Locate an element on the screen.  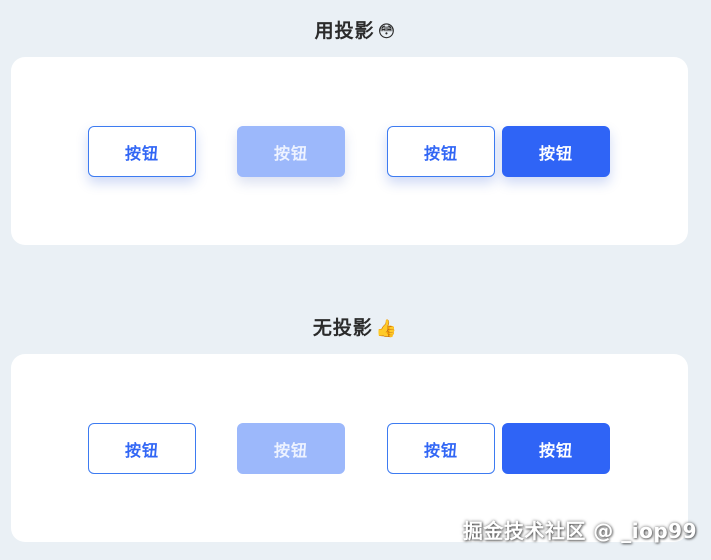
section-title-shadow: 用投影 😳 is located at coordinates (355, 29).